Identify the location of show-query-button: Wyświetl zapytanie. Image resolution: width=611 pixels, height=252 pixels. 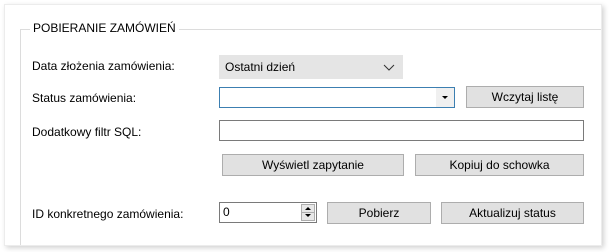
(313, 165).